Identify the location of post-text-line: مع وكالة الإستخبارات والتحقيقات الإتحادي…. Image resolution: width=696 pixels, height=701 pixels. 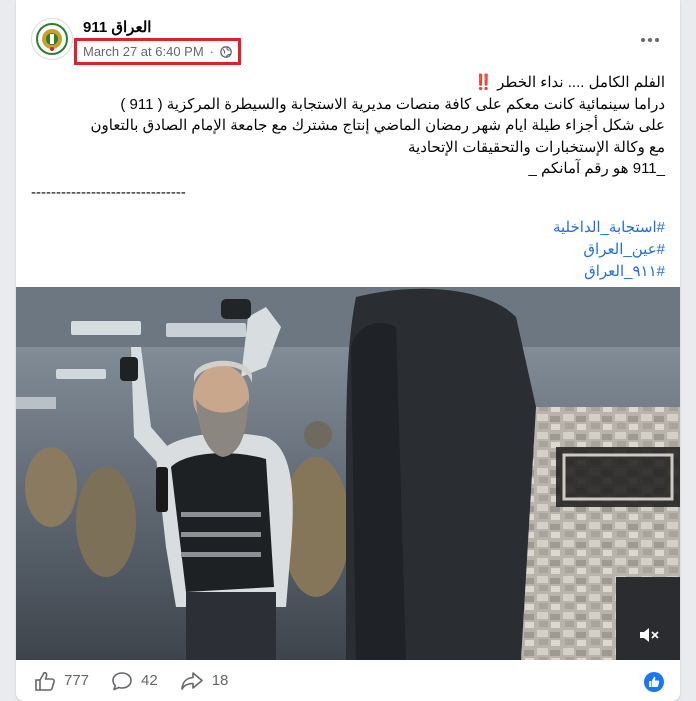
(536, 147).